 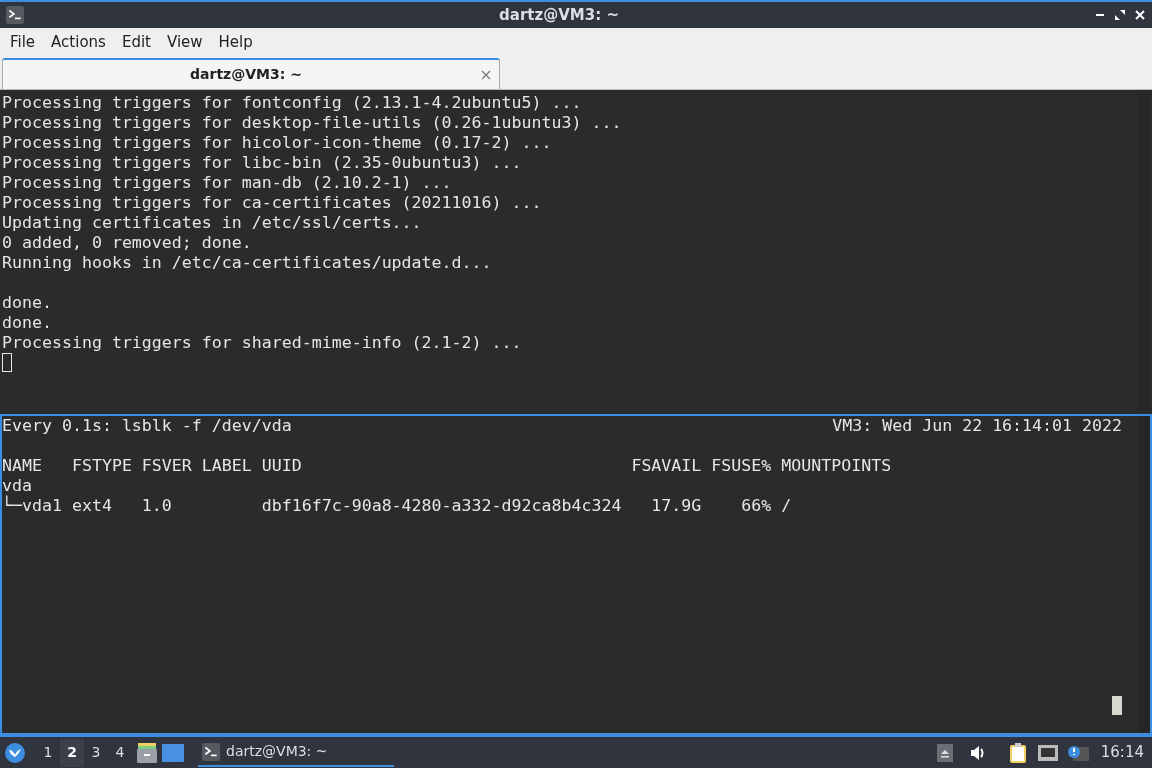 I want to click on desktop-icon, so click(x=173, y=752).